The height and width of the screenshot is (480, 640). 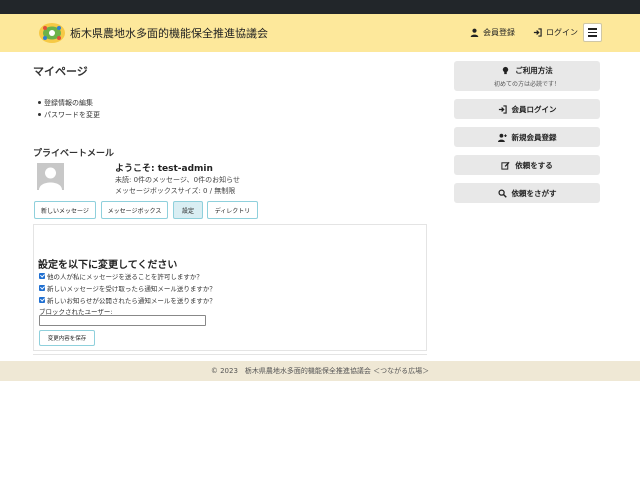 What do you see at coordinates (178, 180) in the screenshot?
I see `unread-count: 未読: 0件のメッセージ、0件のお知らせ` at bounding box center [178, 180].